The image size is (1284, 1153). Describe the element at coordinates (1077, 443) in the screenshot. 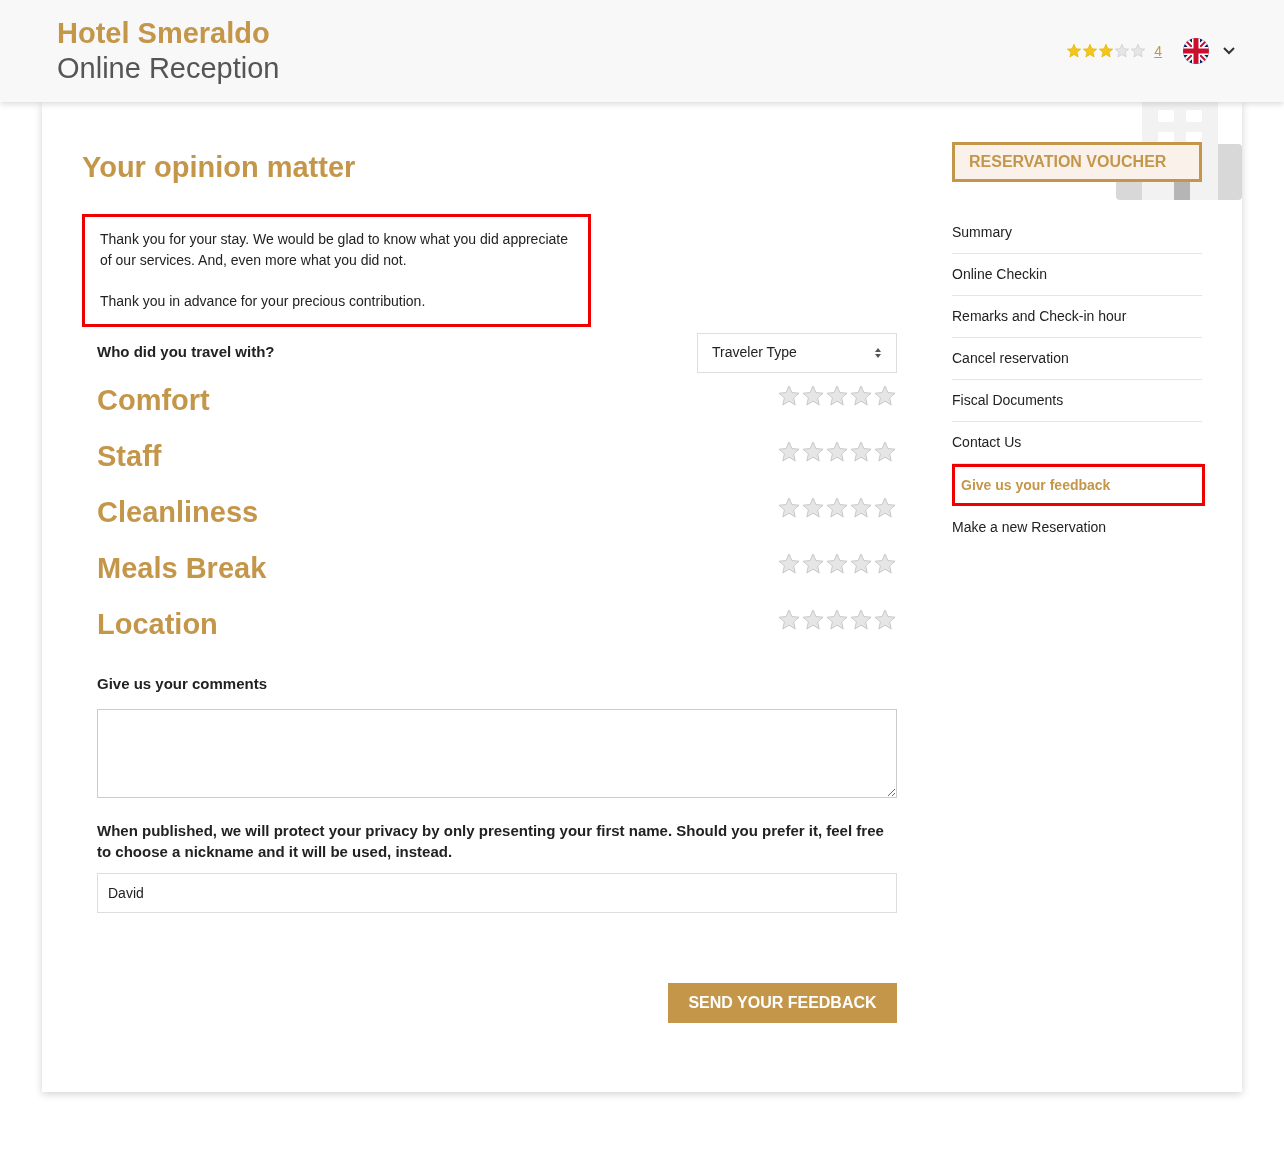

I see `sidebar-item: Contact Us` at that location.